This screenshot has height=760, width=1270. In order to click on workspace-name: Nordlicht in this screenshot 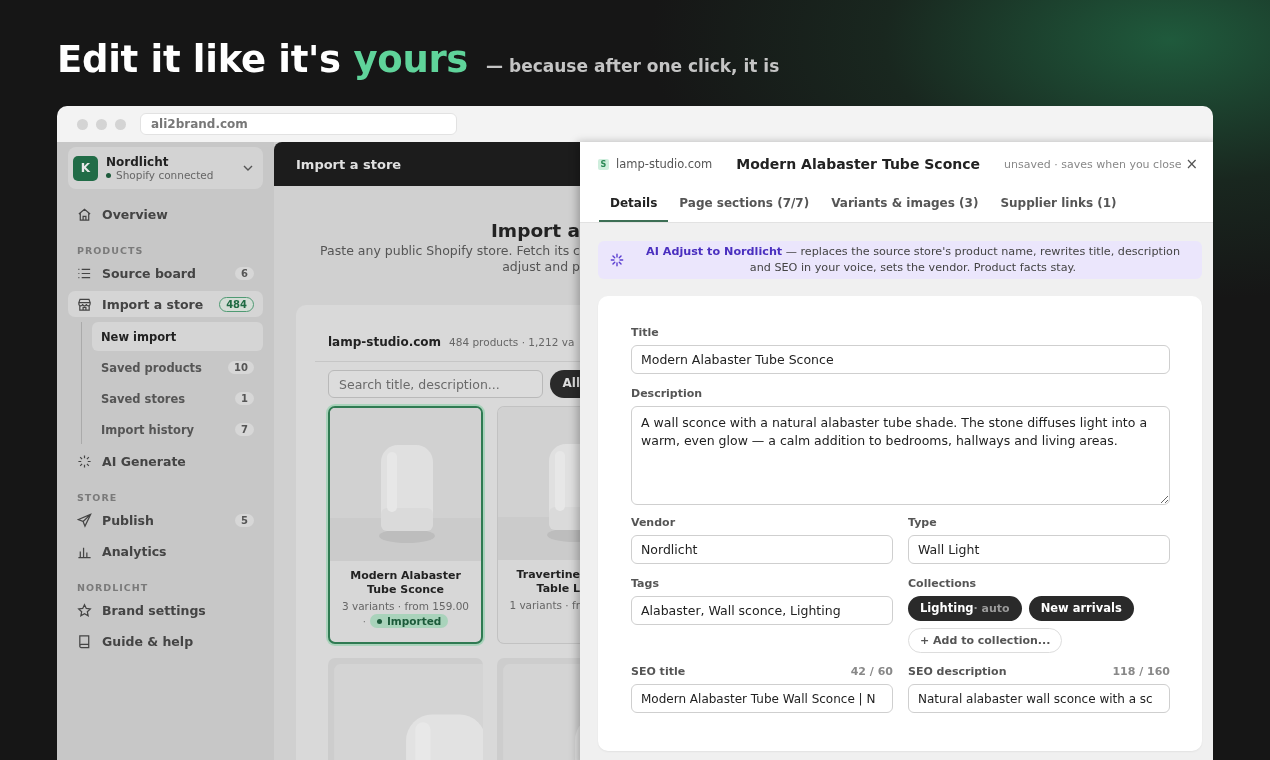, I will do `click(138, 162)`.